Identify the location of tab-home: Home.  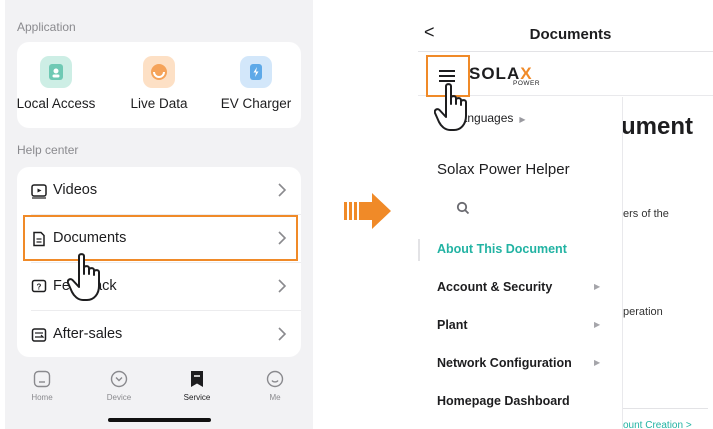
(42, 385).